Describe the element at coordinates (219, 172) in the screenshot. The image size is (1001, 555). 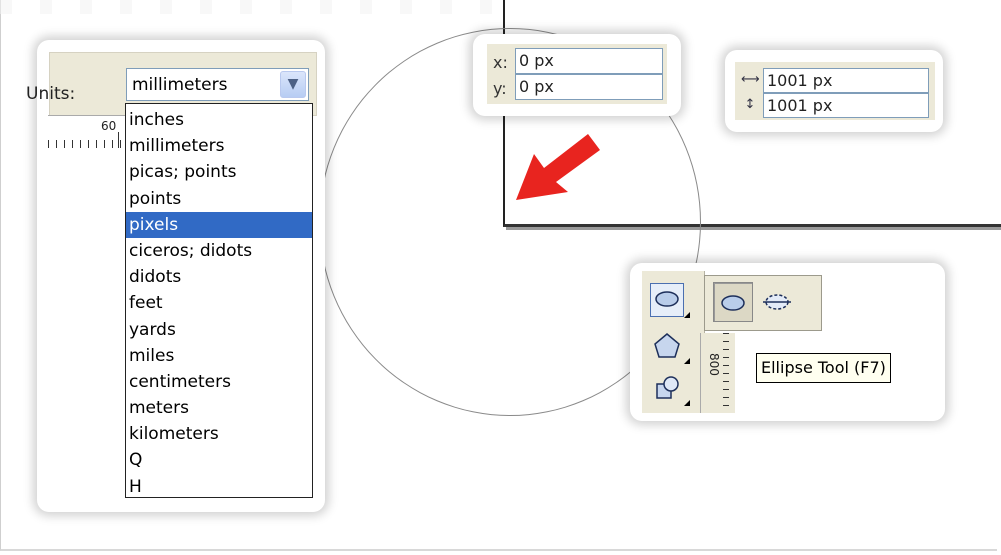
I see `units-option: picas; points` at that location.